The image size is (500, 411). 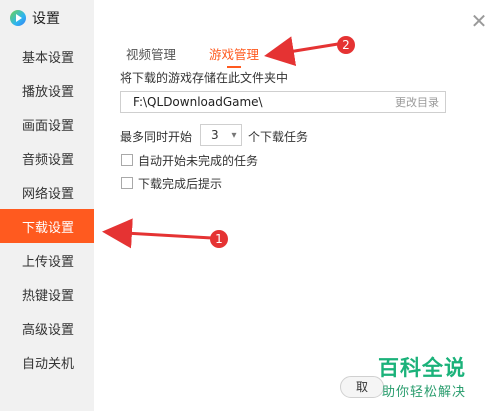 What do you see at coordinates (219, 239) in the screenshot?
I see `annotation-badge-1: 1` at bounding box center [219, 239].